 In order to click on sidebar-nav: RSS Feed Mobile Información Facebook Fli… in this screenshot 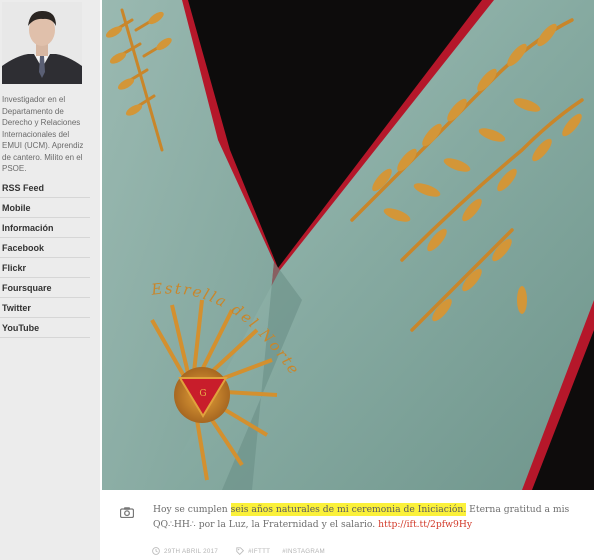, I will do `click(45, 258)`.